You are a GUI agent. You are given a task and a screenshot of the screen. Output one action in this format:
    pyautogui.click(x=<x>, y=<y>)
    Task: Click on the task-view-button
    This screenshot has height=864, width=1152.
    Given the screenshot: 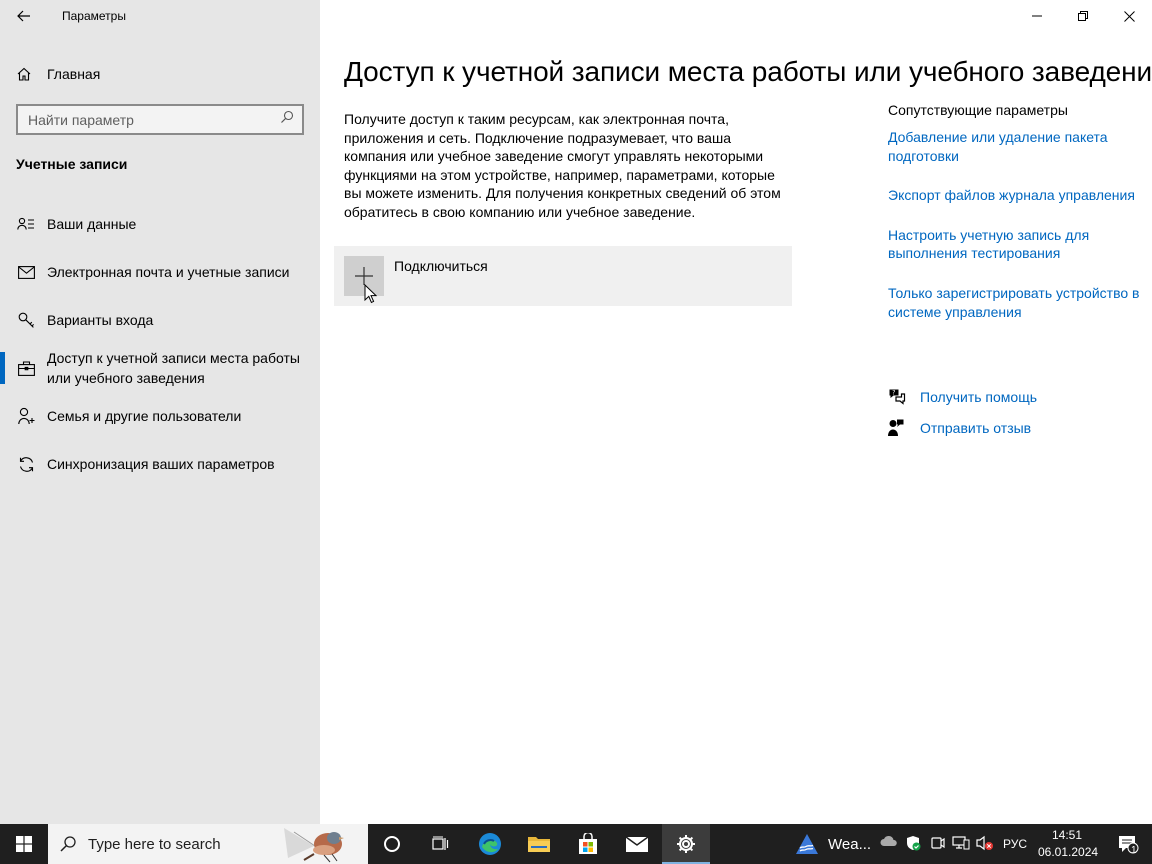 What is the action you would take?
    pyautogui.click(x=440, y=844)
    